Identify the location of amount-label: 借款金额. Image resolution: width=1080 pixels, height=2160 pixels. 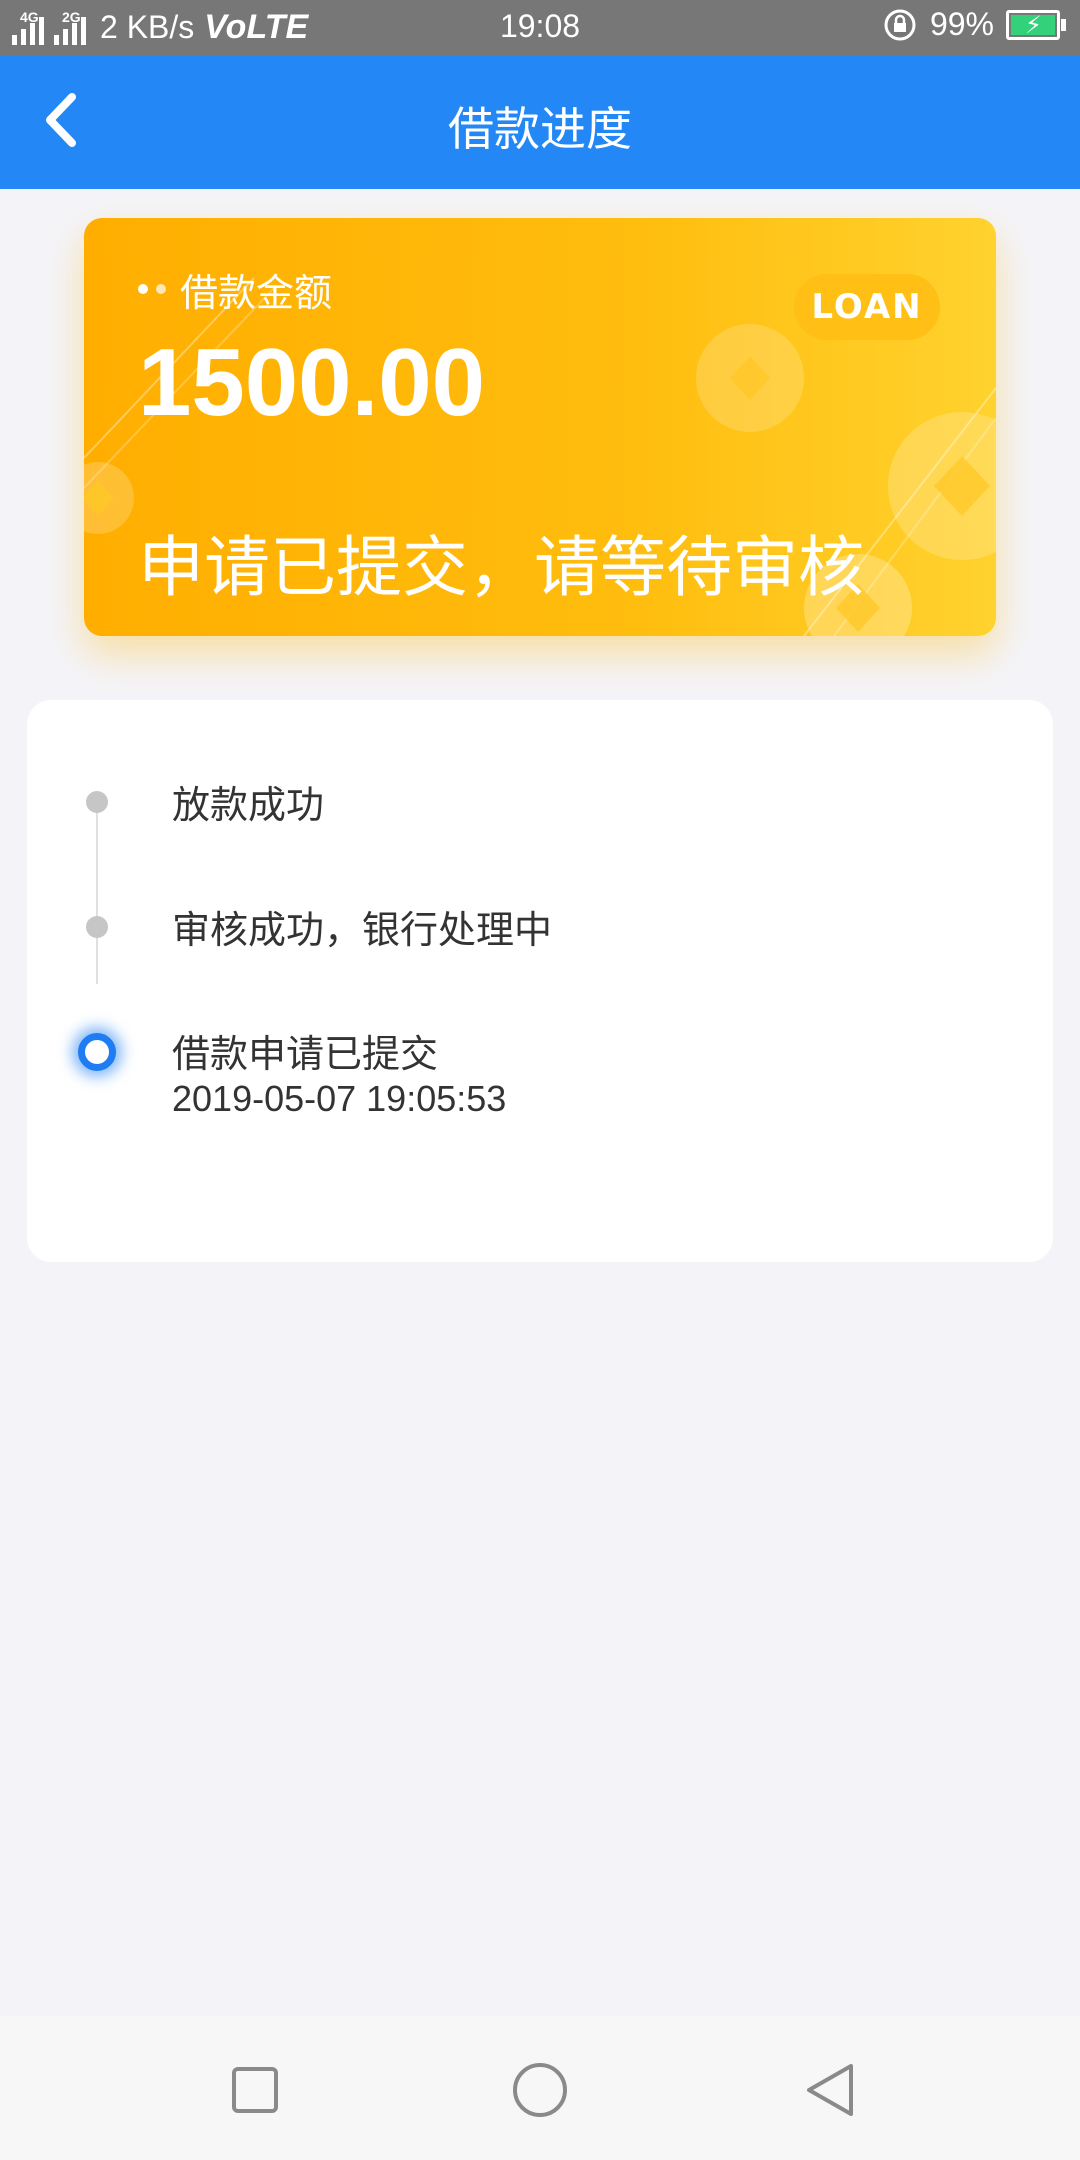
(256, 293).